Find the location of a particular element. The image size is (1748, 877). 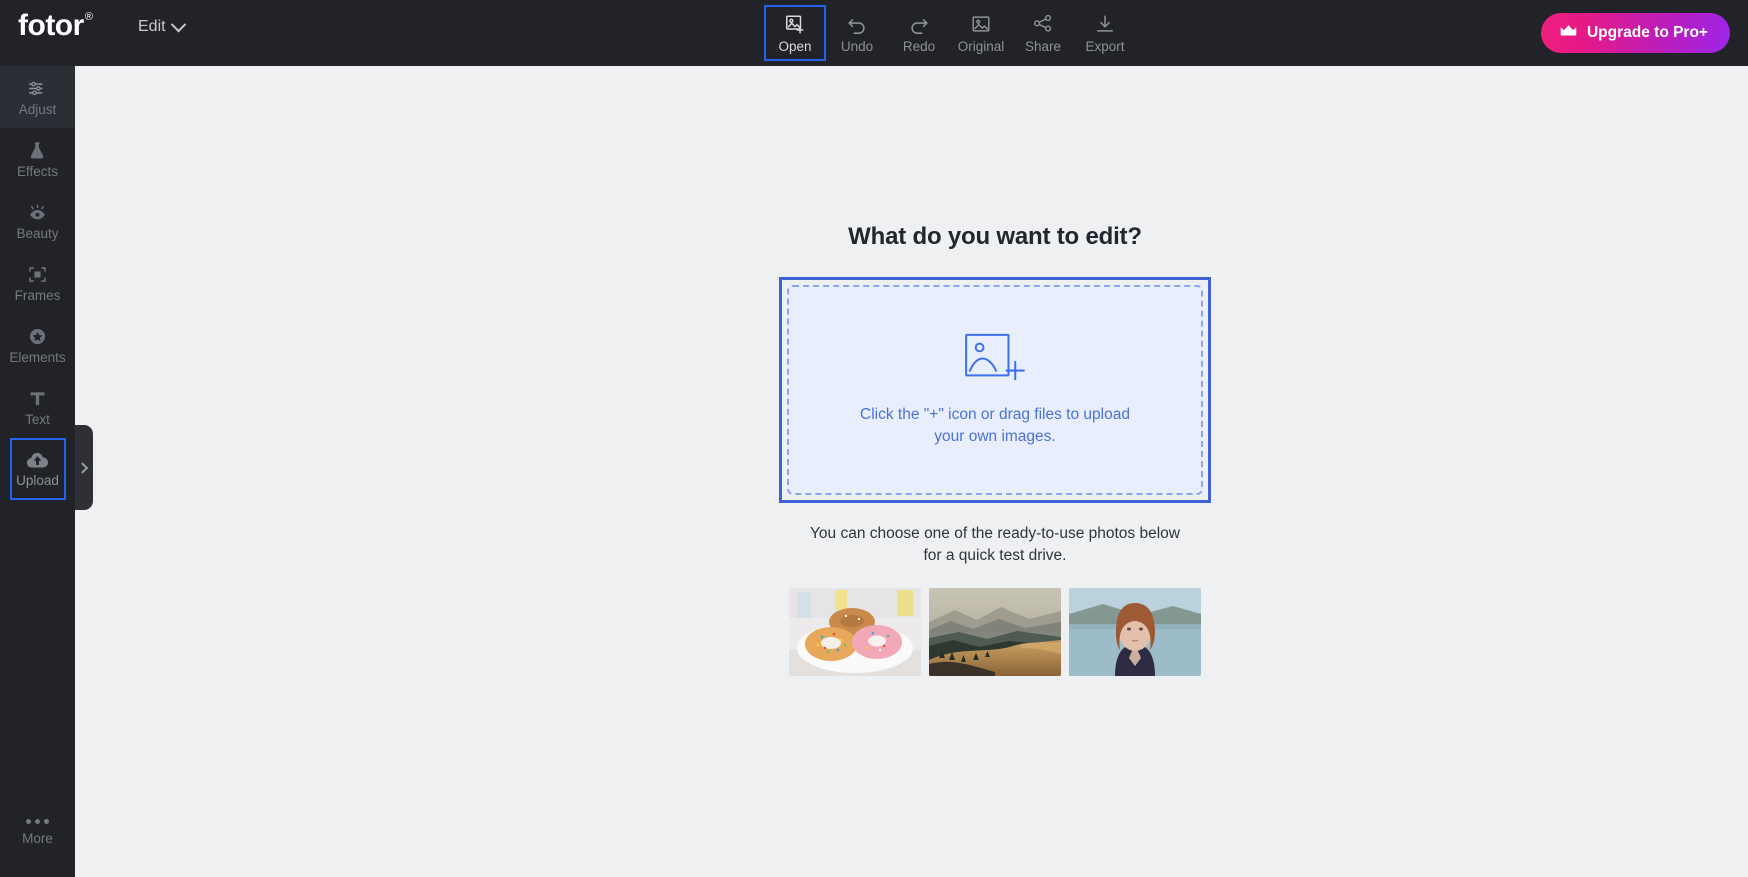

page-title: What do you want to edit? is located at coordinates (995, 236).